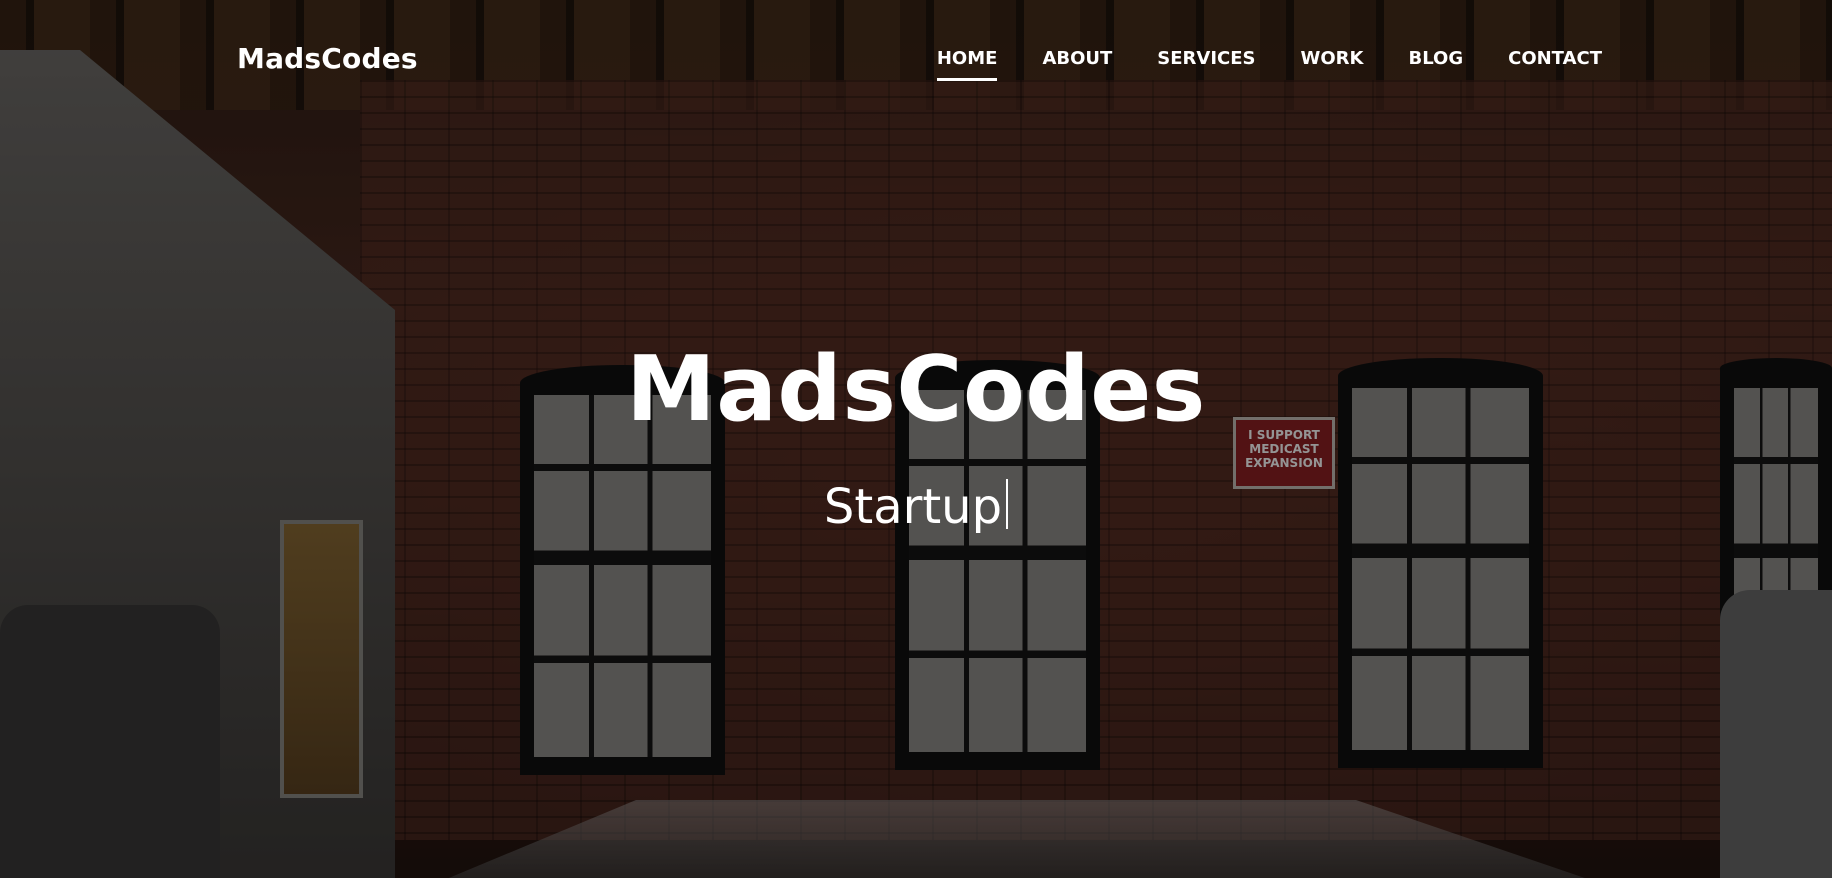 This screenshot has width=1832, height=878. I want to click on nav-link-work: WORK, so click(1332, 64).